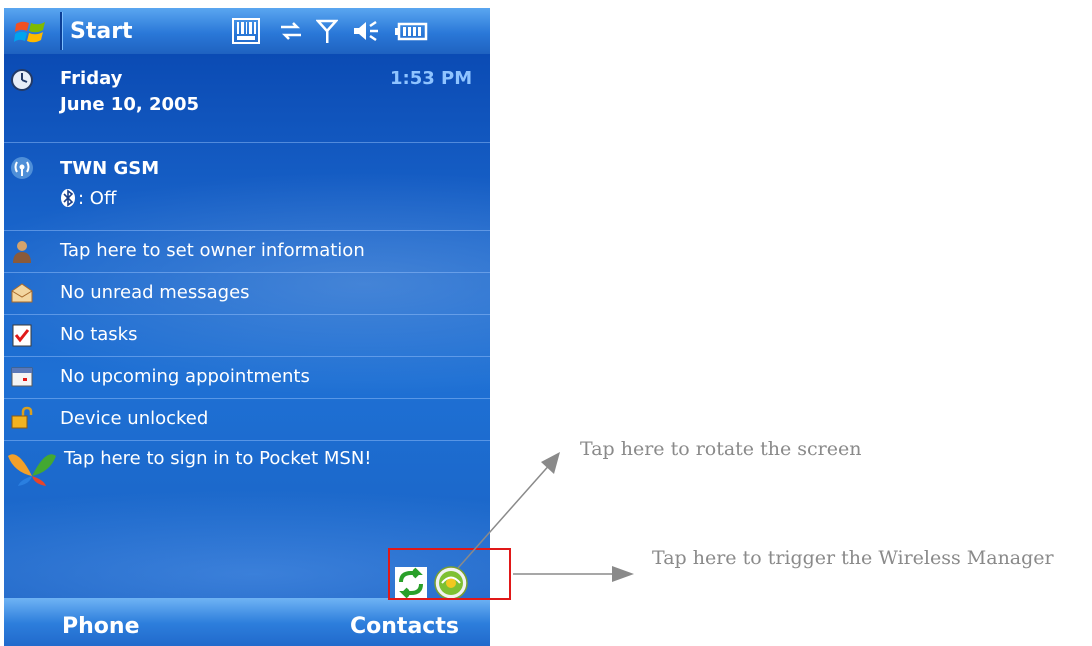 This screenshot has width=1092, height=646. I want to click on time-label: 1:53 PM, so click(431, 78).